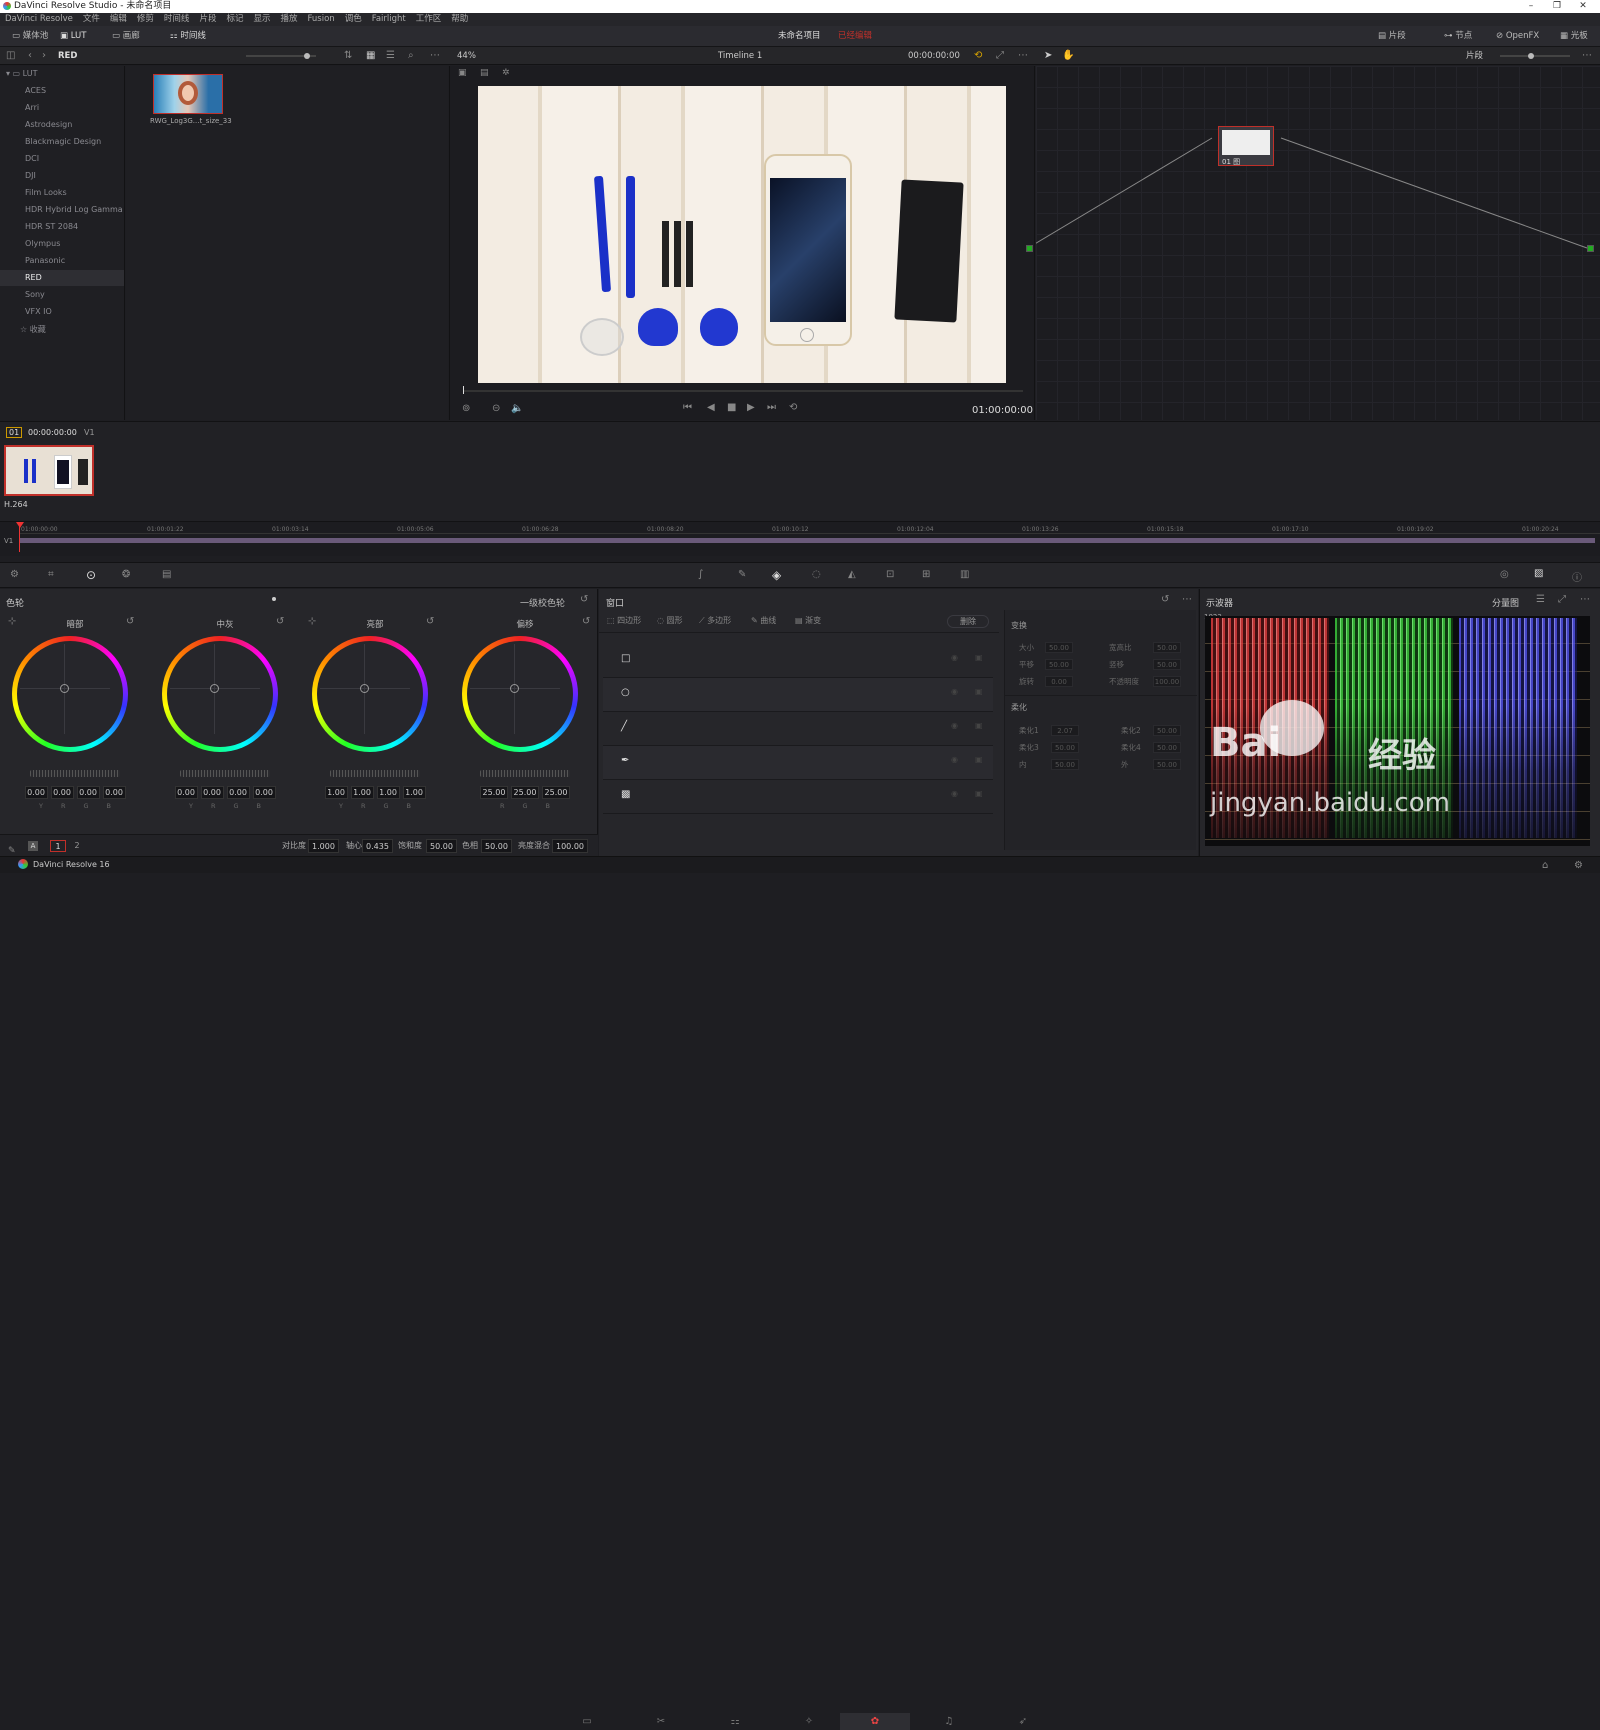 Image resolution: width=1600 pixels, height=1730 pixels. I want to click on clips-button: ▤ 片段, so click(1392, 36).